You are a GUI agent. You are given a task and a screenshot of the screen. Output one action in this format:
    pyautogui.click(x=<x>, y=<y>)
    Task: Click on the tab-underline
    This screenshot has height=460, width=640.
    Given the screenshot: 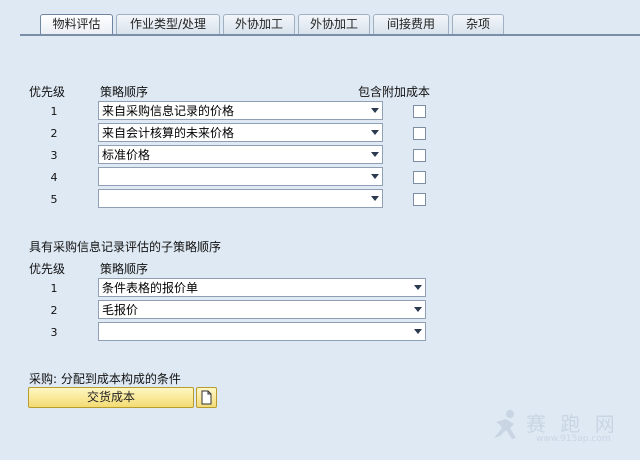 What is the action you would take?
    pyautogui.click(x=330, y=35)
    